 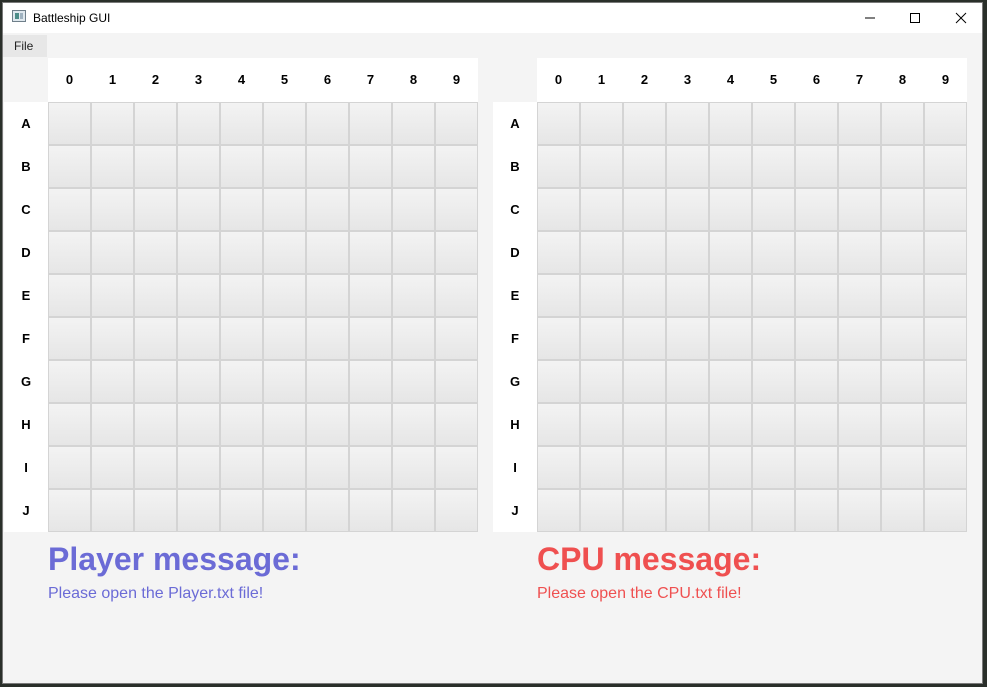 What do you see at coordinates (915, 18) in the screenshot?
I see `maximize-button` at bounding box center [915, 18].